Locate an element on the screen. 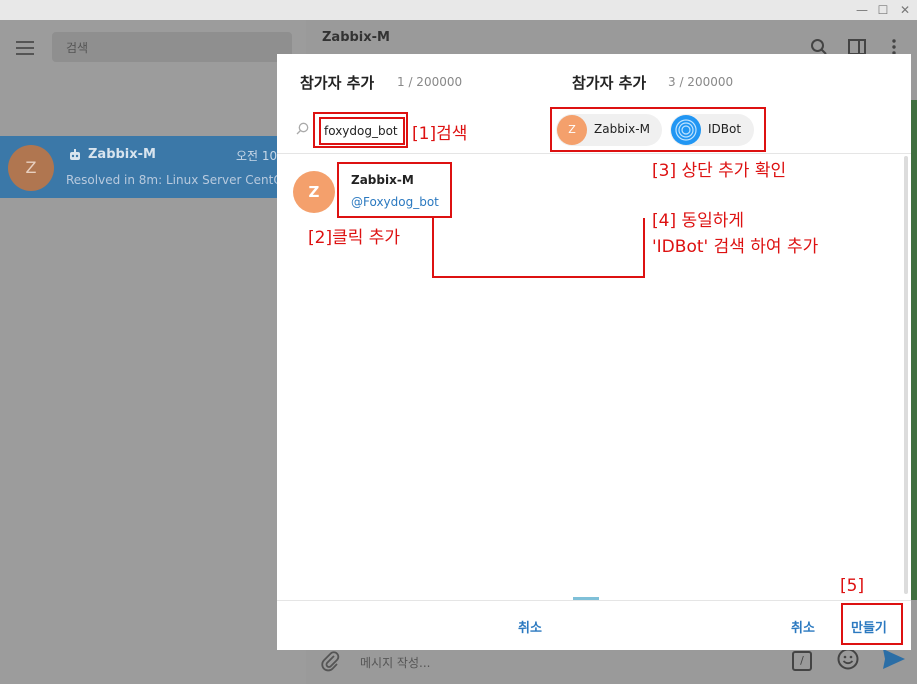  chat-name: Zabbix-M is located at coordinates (122, 154).